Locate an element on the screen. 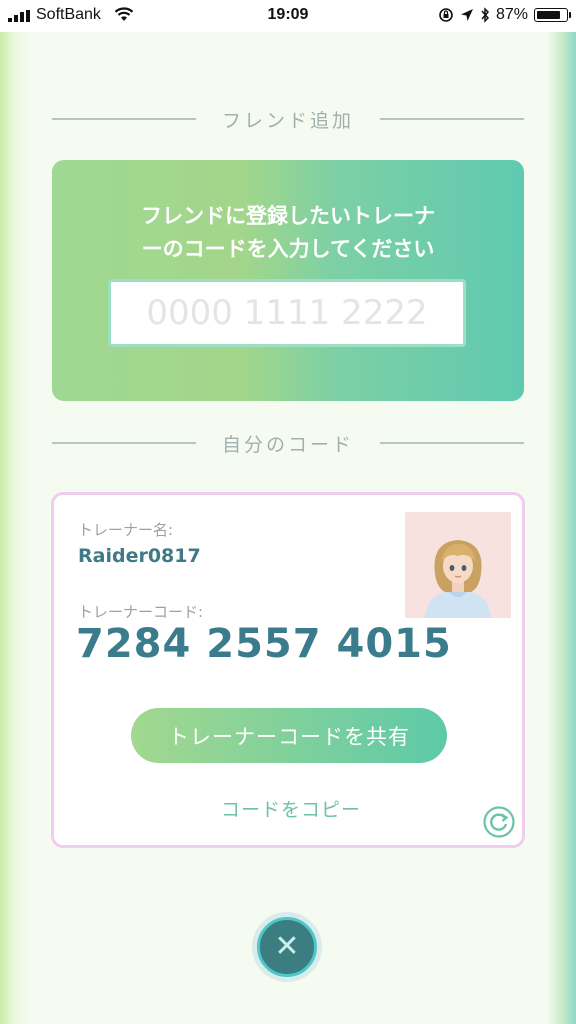 The height and width of the screenshot is (1024, 576). avatar-image is located at coordinates (458, 565).